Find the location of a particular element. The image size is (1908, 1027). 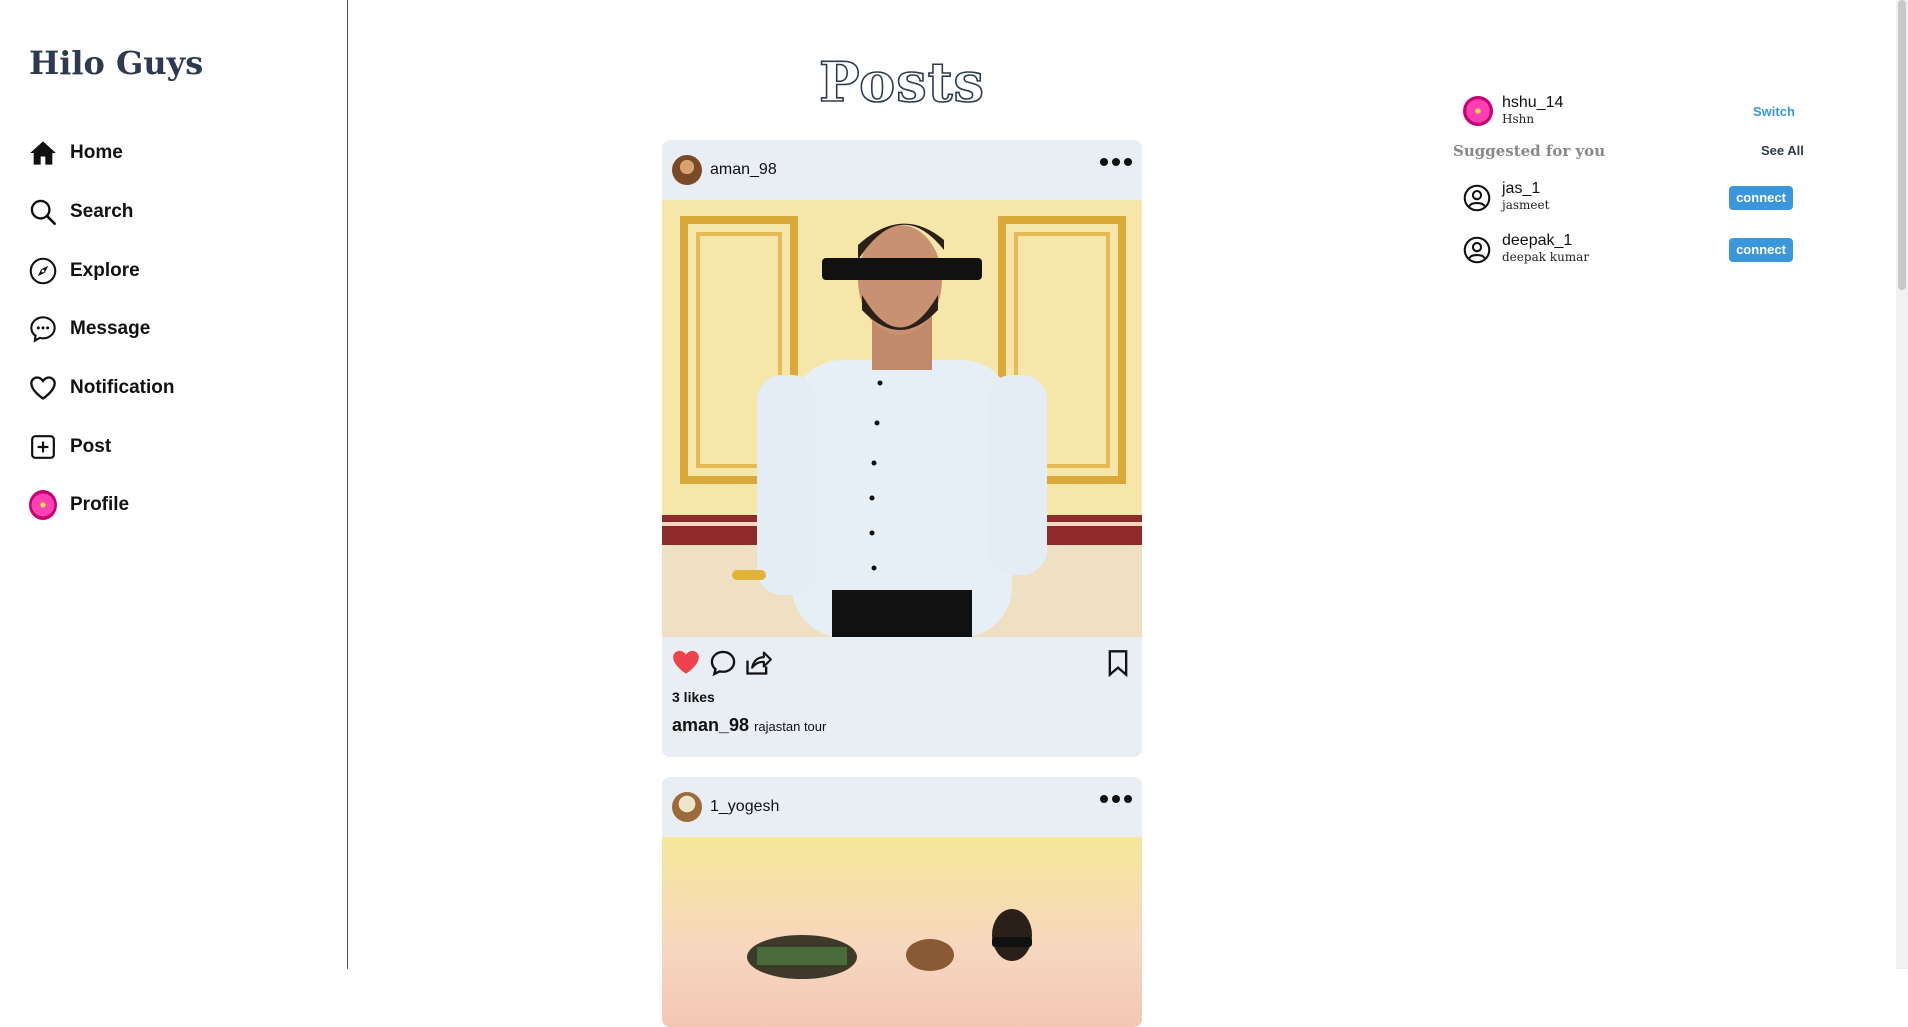

post-username: 1_yogesh is located at coordinates (744, 807).